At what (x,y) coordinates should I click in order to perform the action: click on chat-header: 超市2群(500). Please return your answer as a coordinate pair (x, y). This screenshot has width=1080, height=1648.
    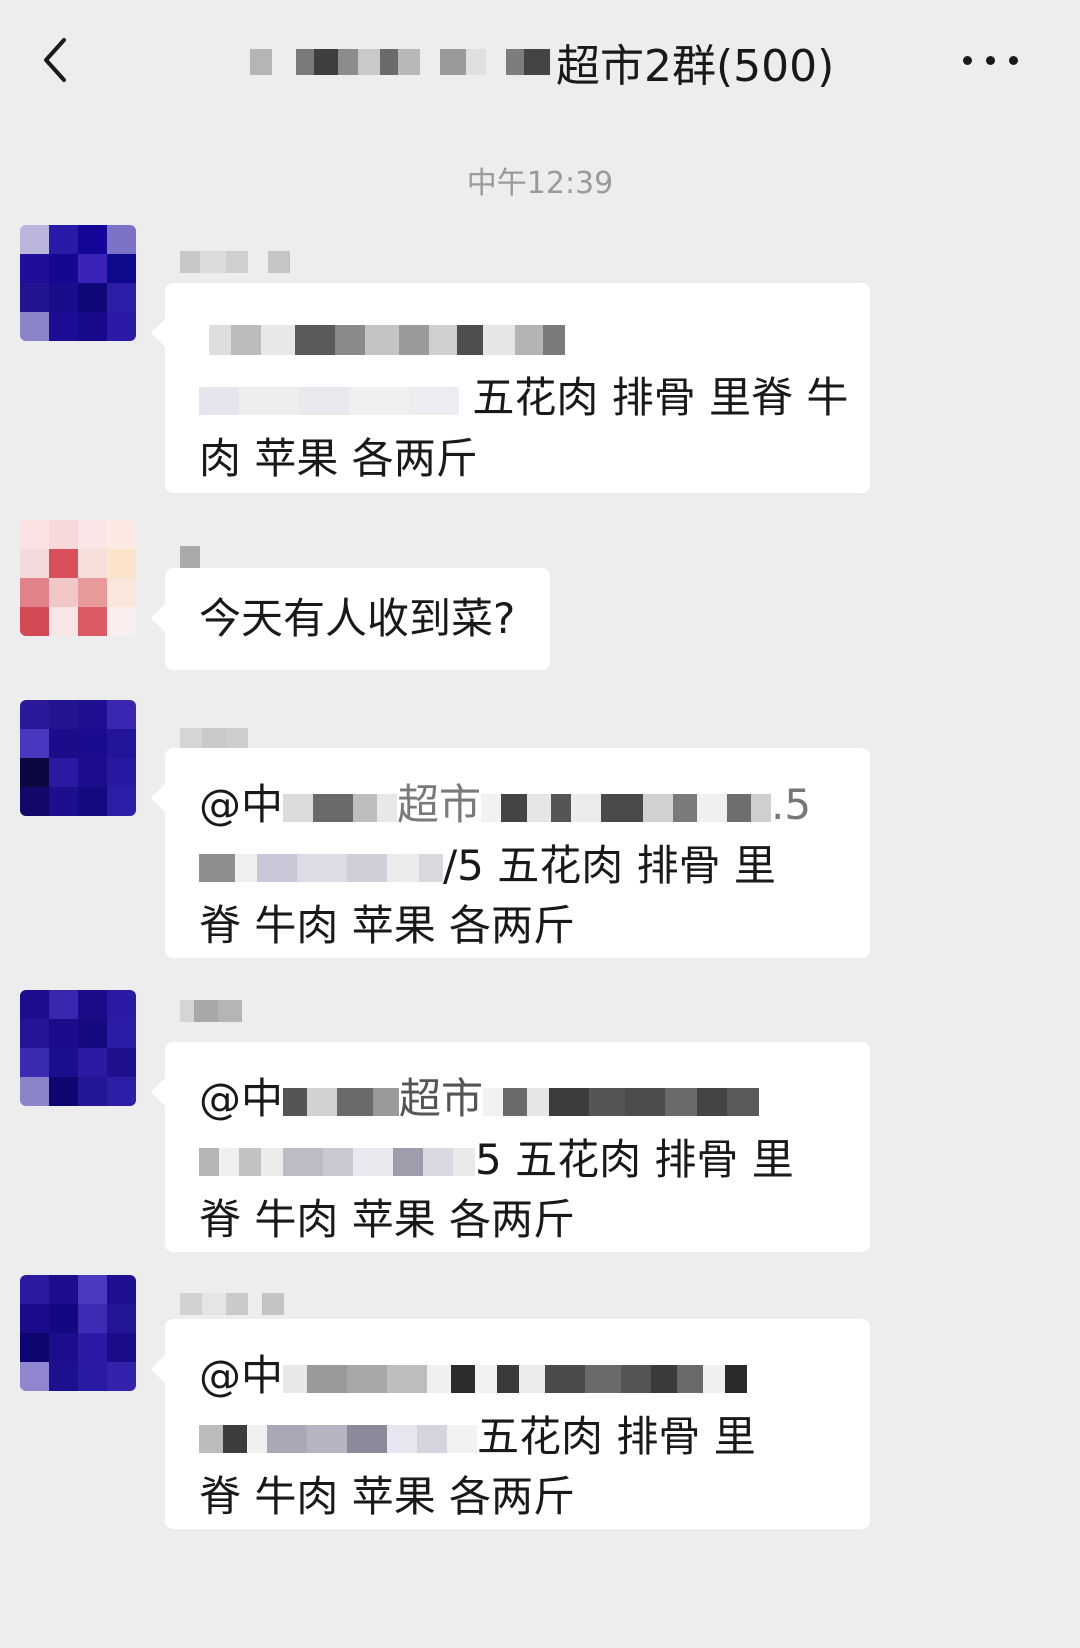
    Looking at the image, I should click on (540, 65).